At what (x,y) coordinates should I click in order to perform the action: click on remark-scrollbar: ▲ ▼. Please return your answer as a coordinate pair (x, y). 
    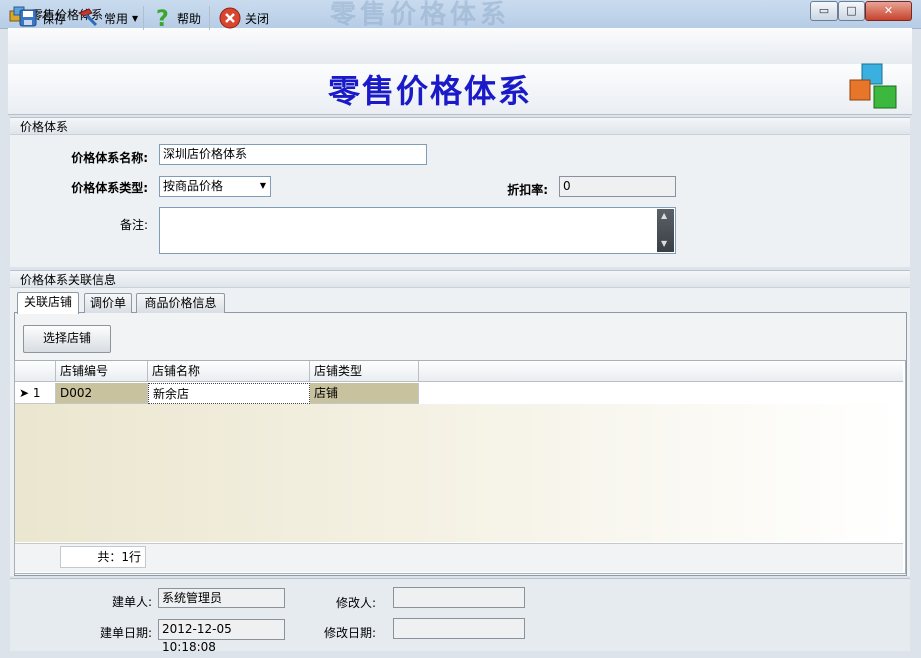
    Looking at the image, I should click on (665, 230).